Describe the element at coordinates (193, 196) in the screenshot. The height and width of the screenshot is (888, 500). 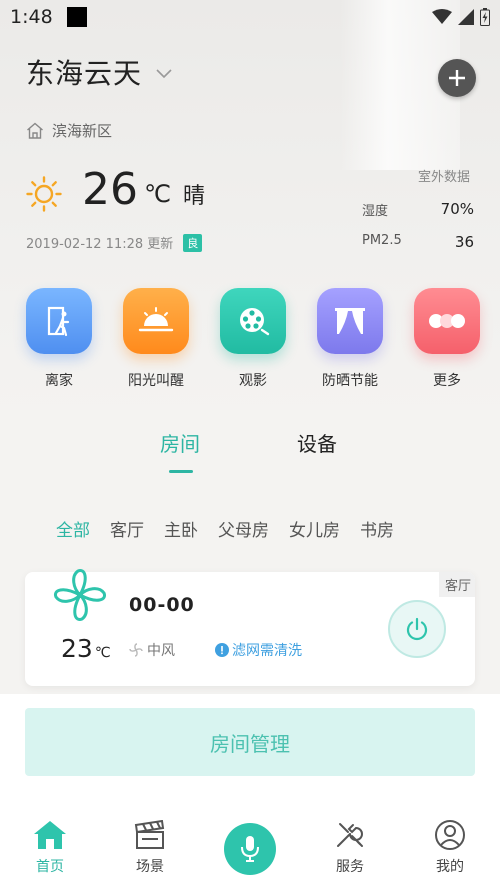
I see `weather-condition: 晴` at that location.